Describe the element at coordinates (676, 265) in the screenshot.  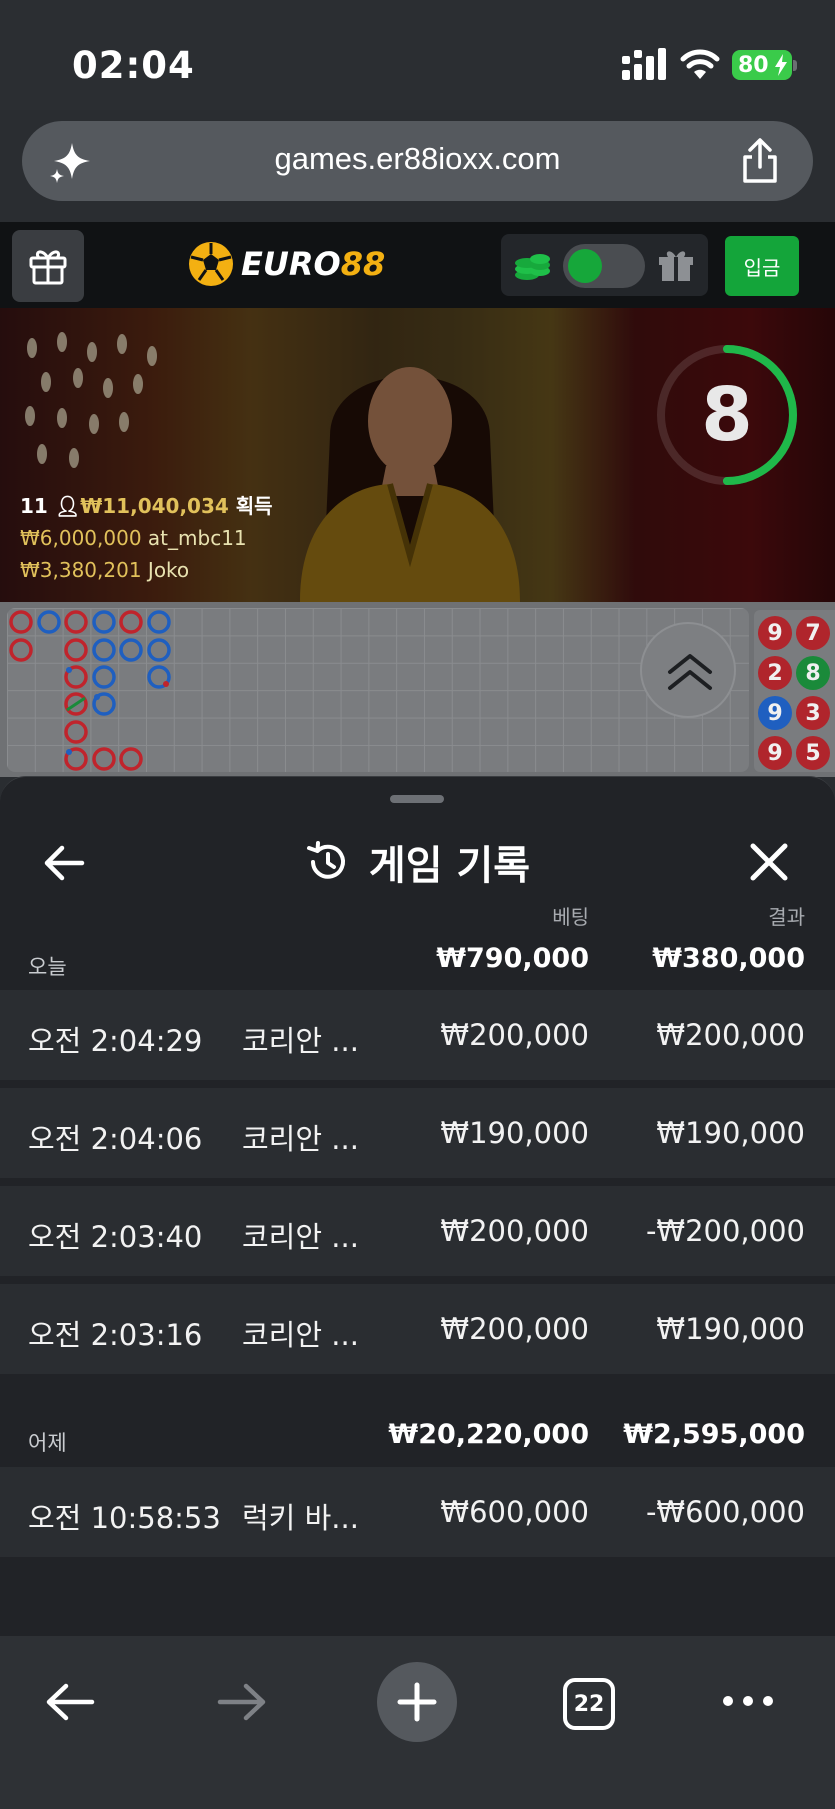
I see `gift-icon` at that location.